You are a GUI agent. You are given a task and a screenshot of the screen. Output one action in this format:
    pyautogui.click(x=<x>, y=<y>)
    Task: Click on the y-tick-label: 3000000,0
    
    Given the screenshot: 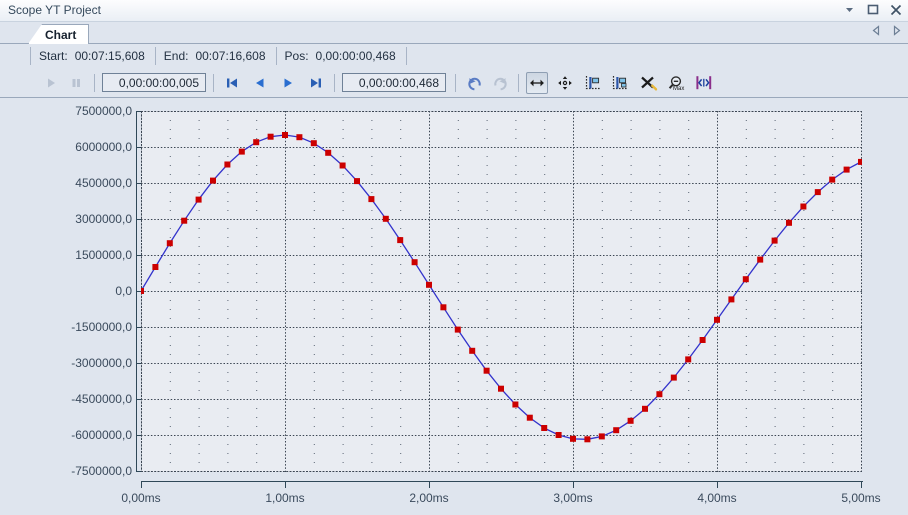 What is the action you would take?
    pyautogui.click(x=103, y=219)
    